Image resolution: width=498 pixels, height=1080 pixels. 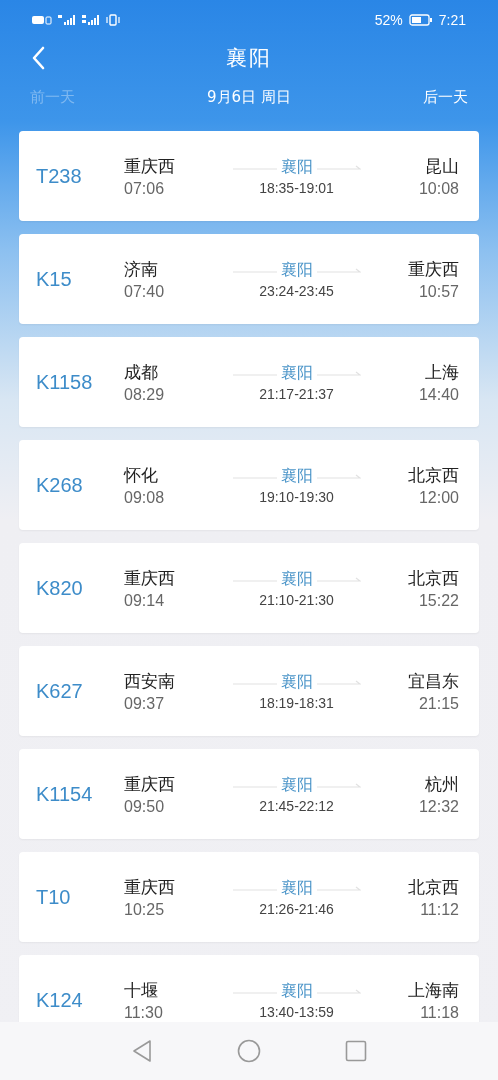 I want to click on train-number: K627, so click(x=60, y=691).